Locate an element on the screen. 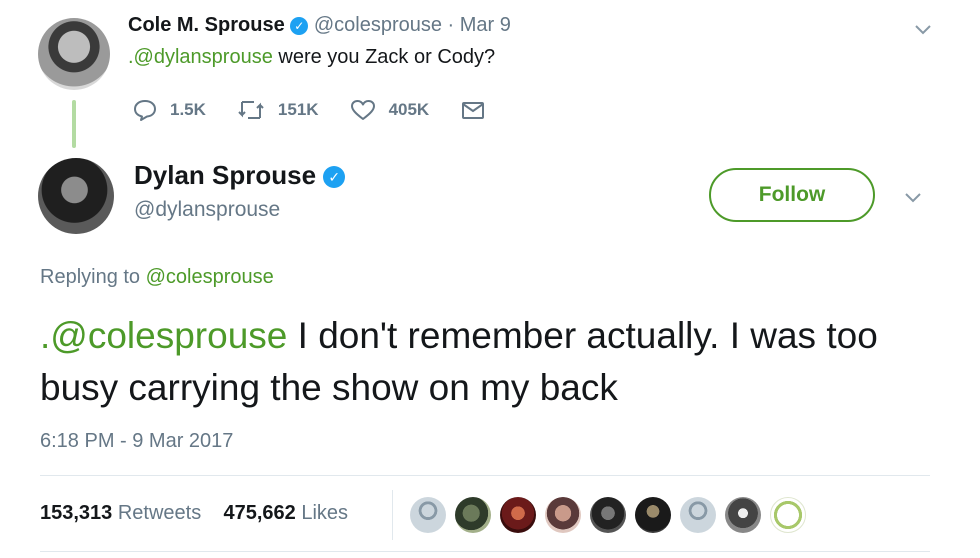  replying-to-prefix: Replying to is located at coordinates (93, 277).